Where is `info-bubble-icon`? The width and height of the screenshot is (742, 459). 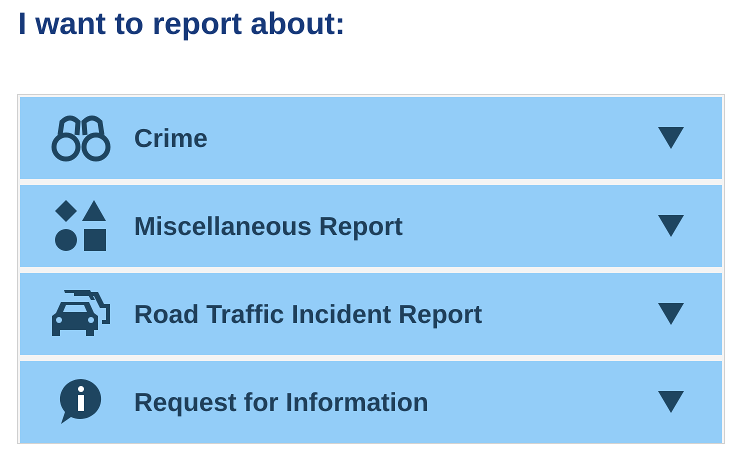 info-bubble-icon is located at coordinates (81, 402).